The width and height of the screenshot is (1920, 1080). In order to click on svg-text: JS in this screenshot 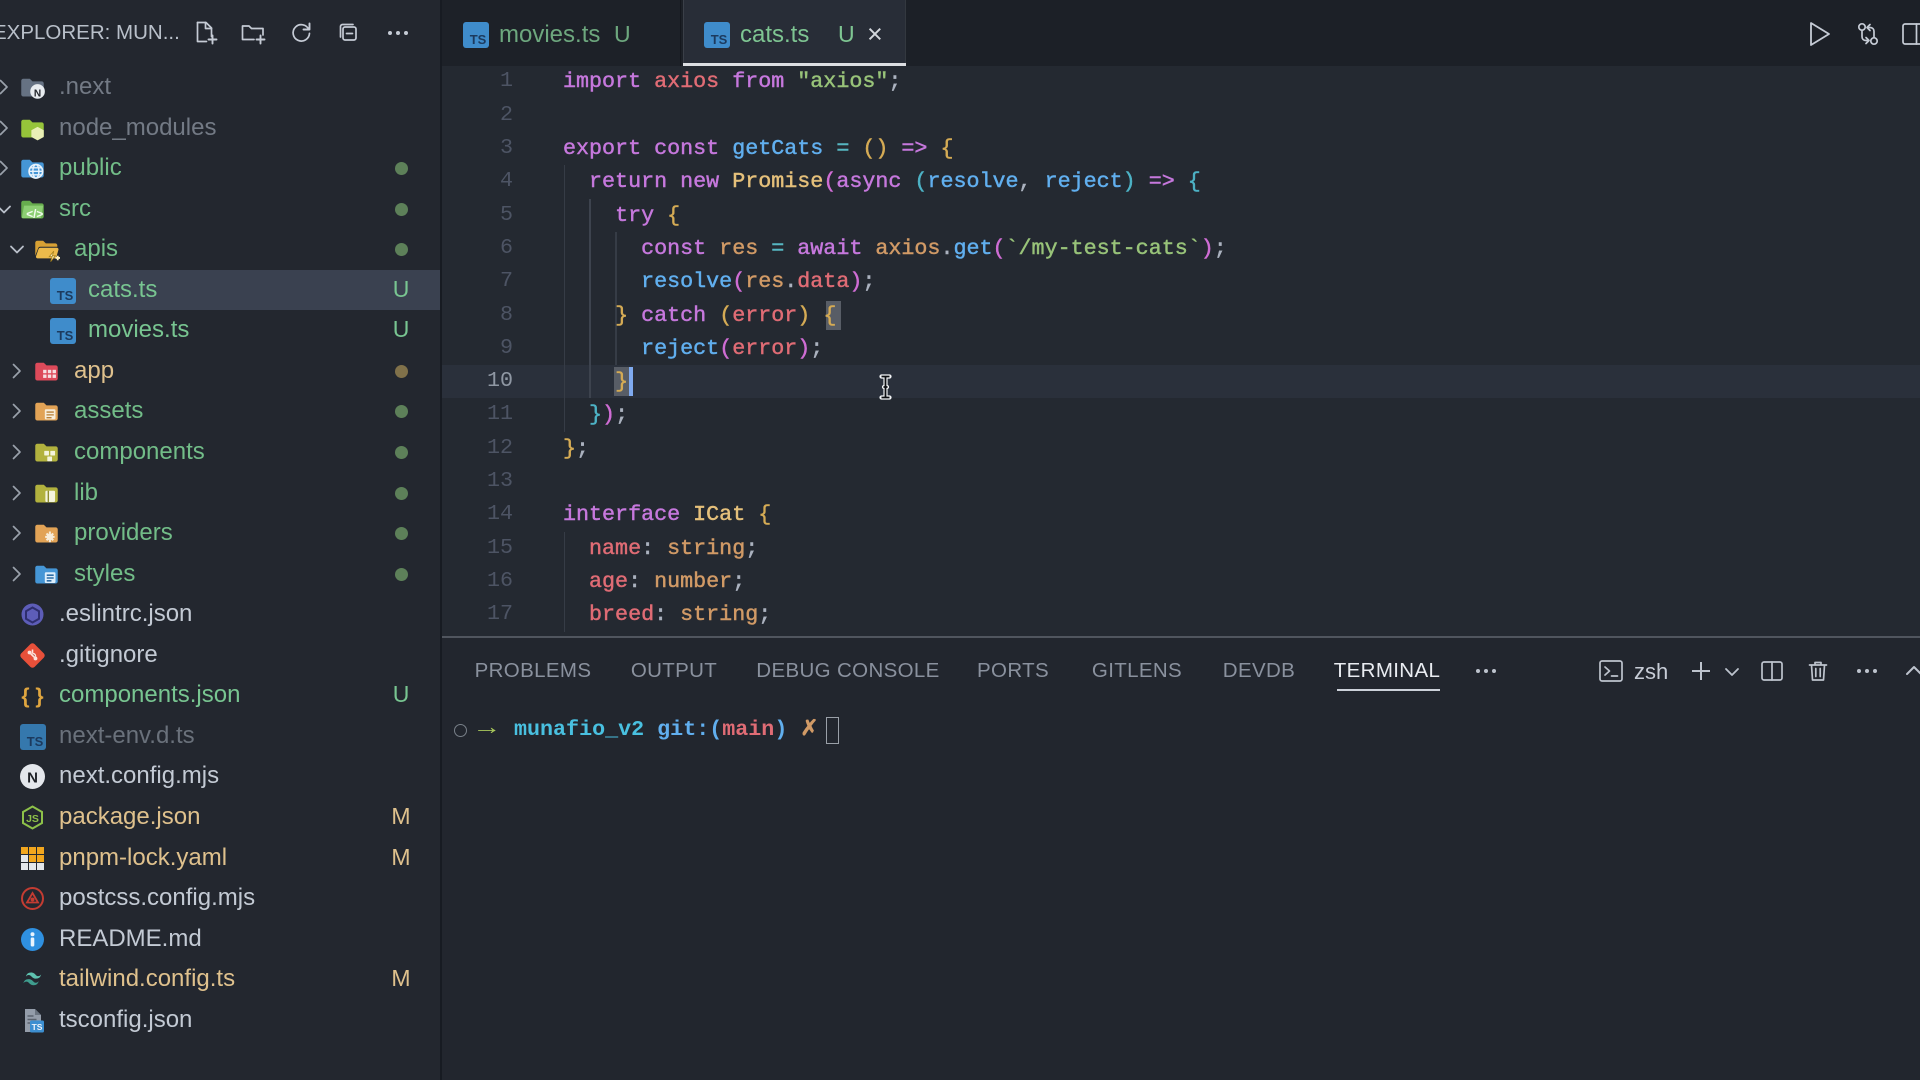, I will do `click(32, 819)`.